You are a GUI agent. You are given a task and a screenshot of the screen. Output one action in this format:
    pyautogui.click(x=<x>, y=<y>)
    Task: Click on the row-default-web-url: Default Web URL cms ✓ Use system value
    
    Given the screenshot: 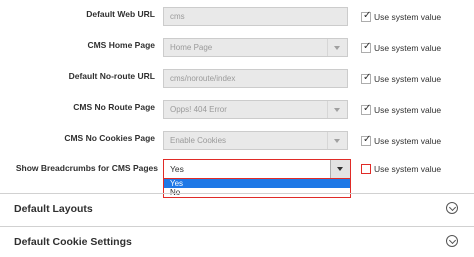 What is the action you would take?
    pyautogui.click(x=237, y=17)
    